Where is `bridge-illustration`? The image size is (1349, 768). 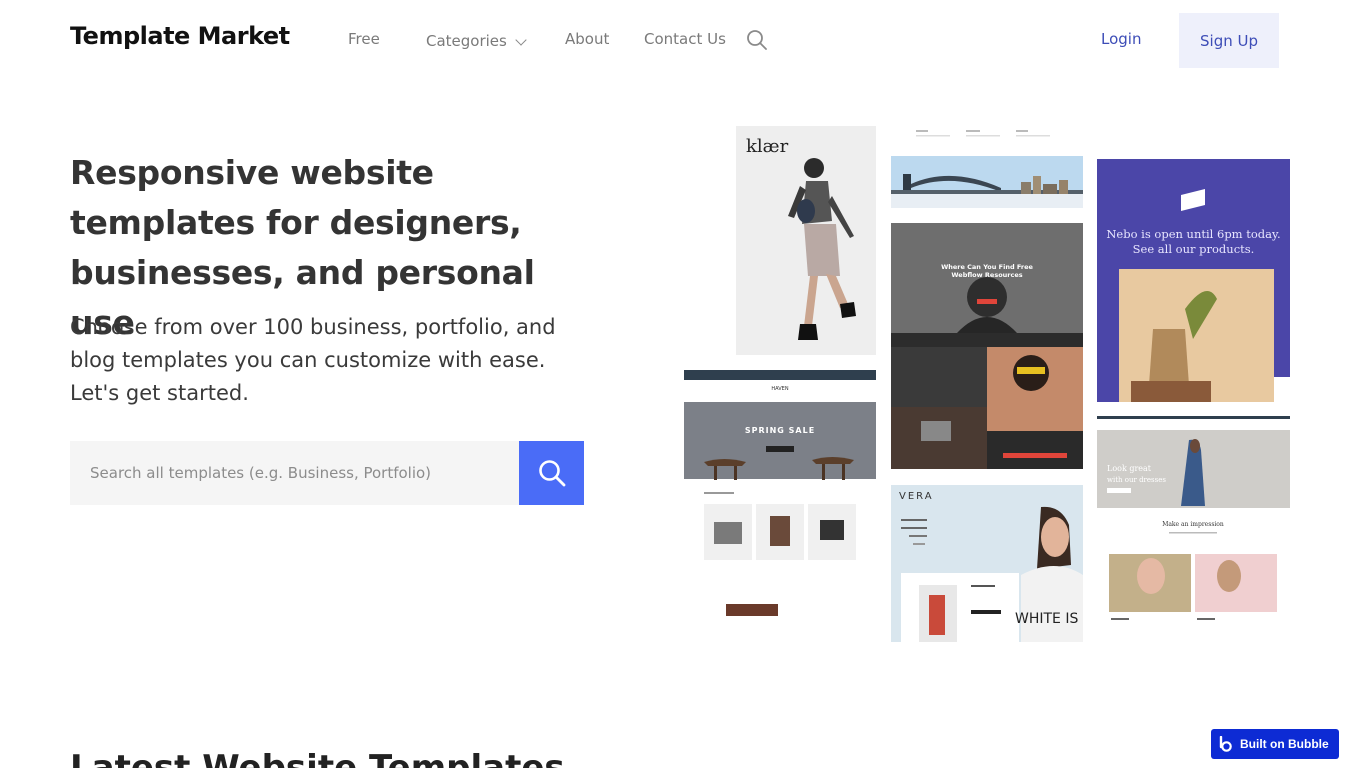 bridge-illustration is located at coordinates (987, 167).